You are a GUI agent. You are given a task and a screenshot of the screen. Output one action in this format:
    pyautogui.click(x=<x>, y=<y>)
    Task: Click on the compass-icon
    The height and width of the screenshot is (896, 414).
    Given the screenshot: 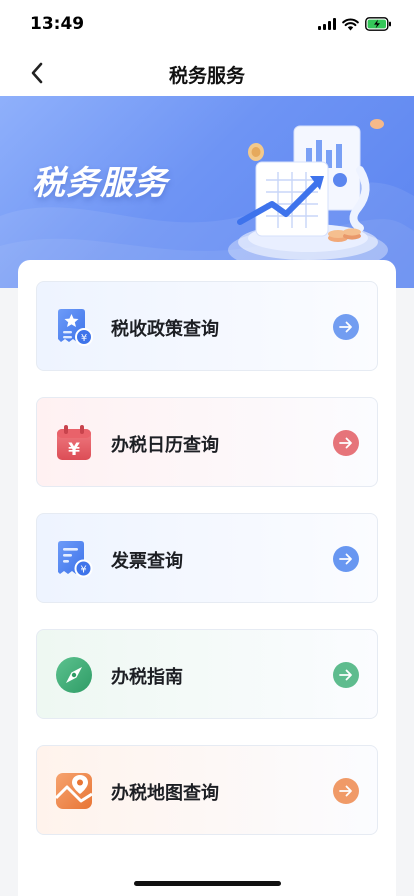 What is the action you would take?
    pyautogui.click(x=74, y=675)
    